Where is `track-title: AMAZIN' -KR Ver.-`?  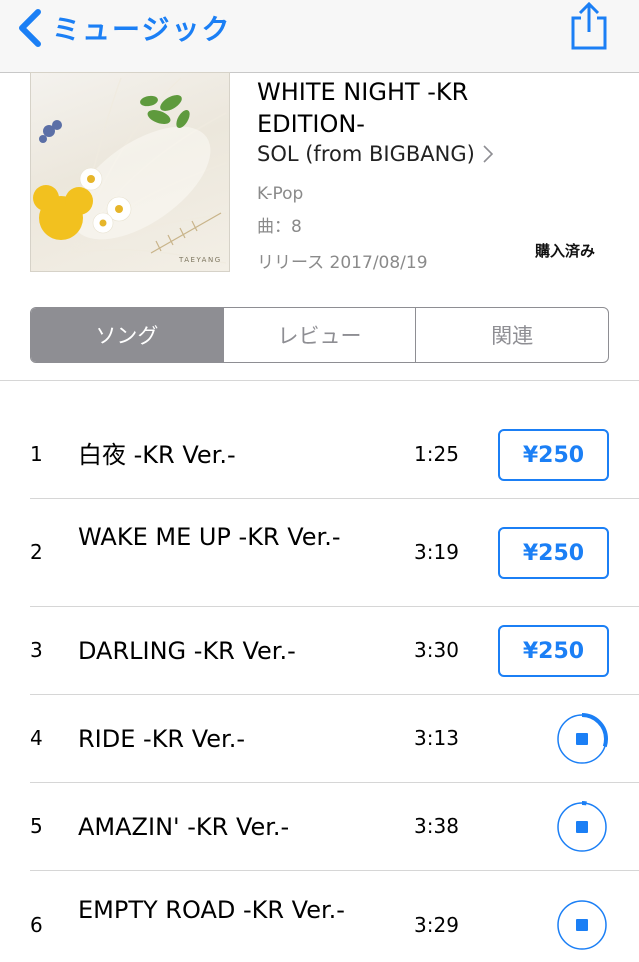 track-title: AMAZIN' -KR Ver.- is located at coordinates (184, 827).